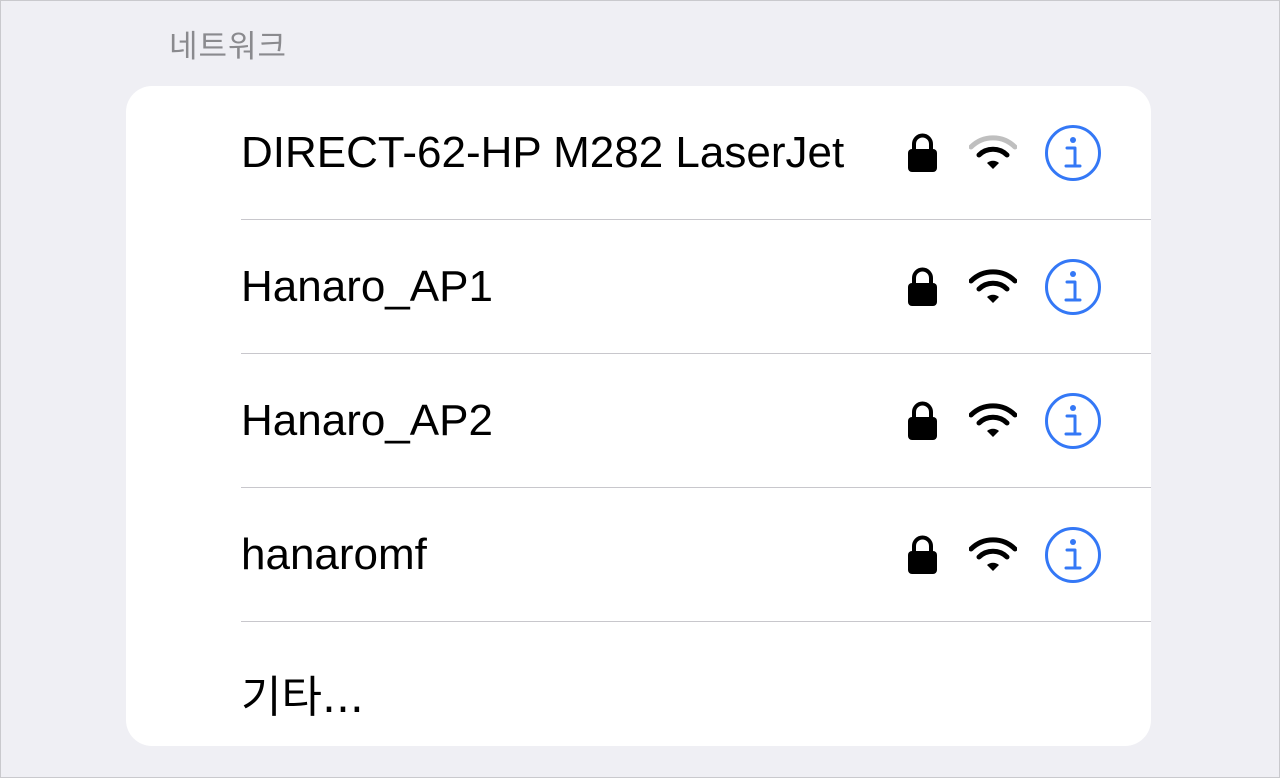 The height and width of the screenshot is (778, 1280). Describe the element at coordinates (367, 420) in the screenshot. I see `network-name: Hanaro_AP2` at that location.